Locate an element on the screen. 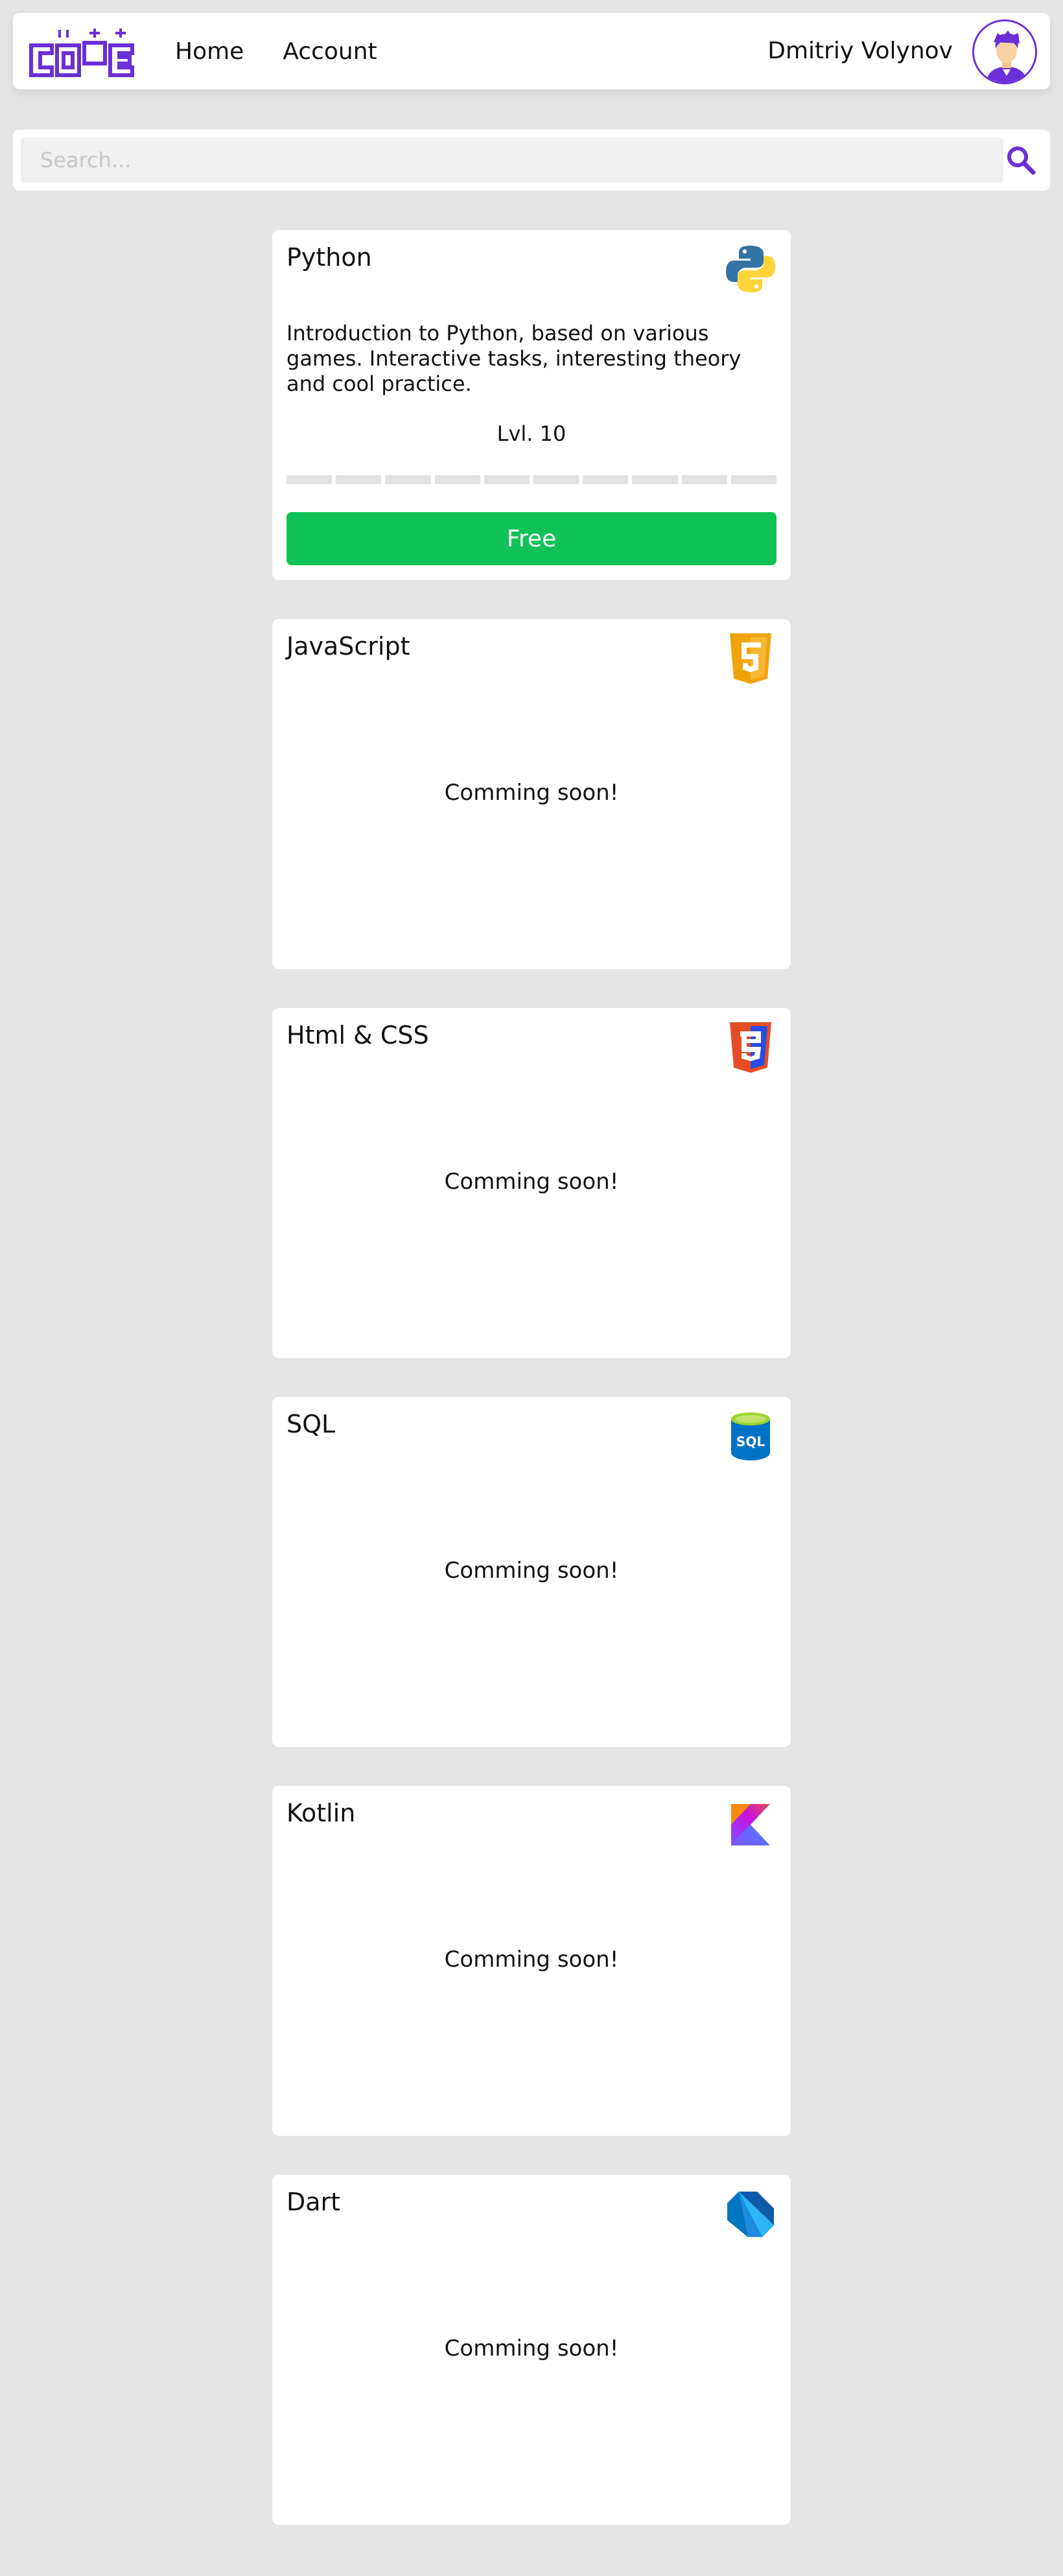  level-progress-bar is located at coordinates (531, 479).